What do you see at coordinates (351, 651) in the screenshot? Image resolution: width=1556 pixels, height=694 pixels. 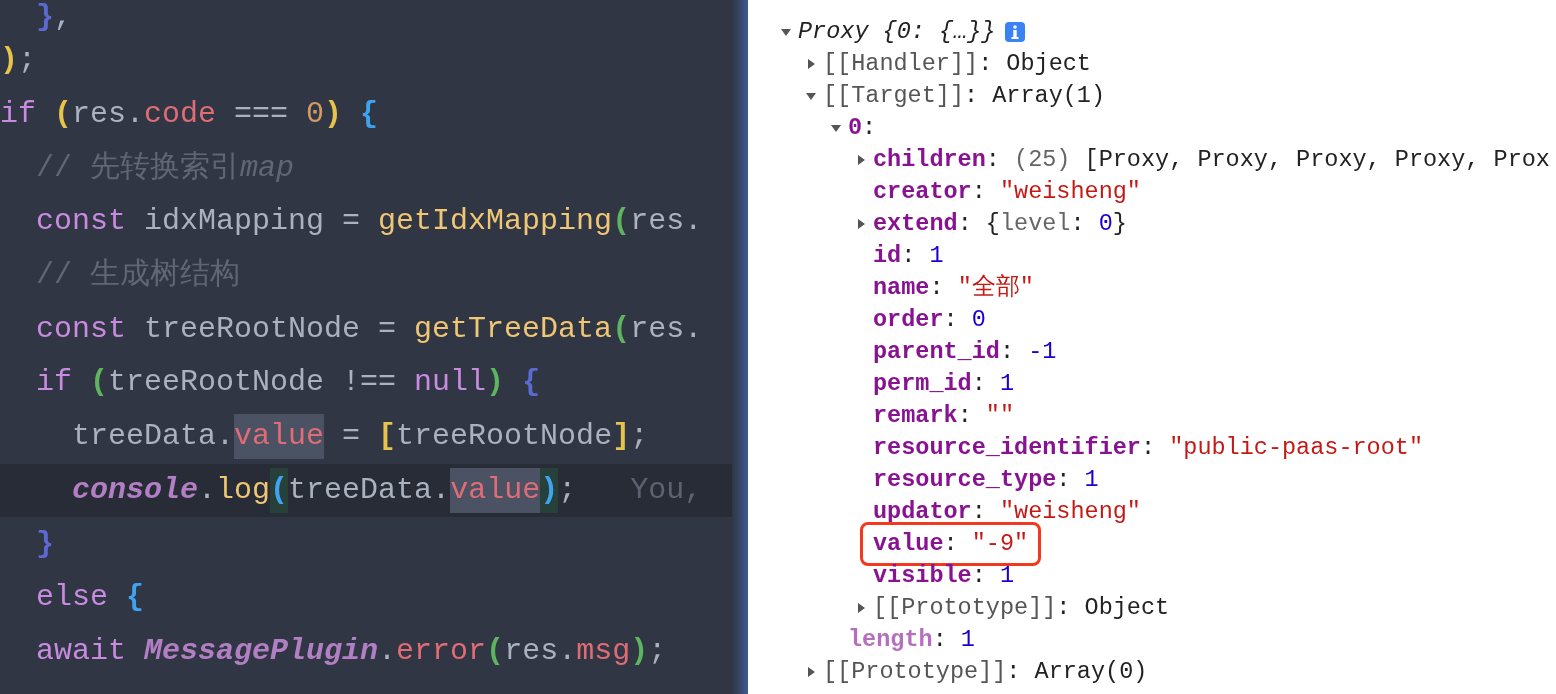 I see `code-line: await MessagePlugin.error(res.msg);` at bounding box center [351, 651].